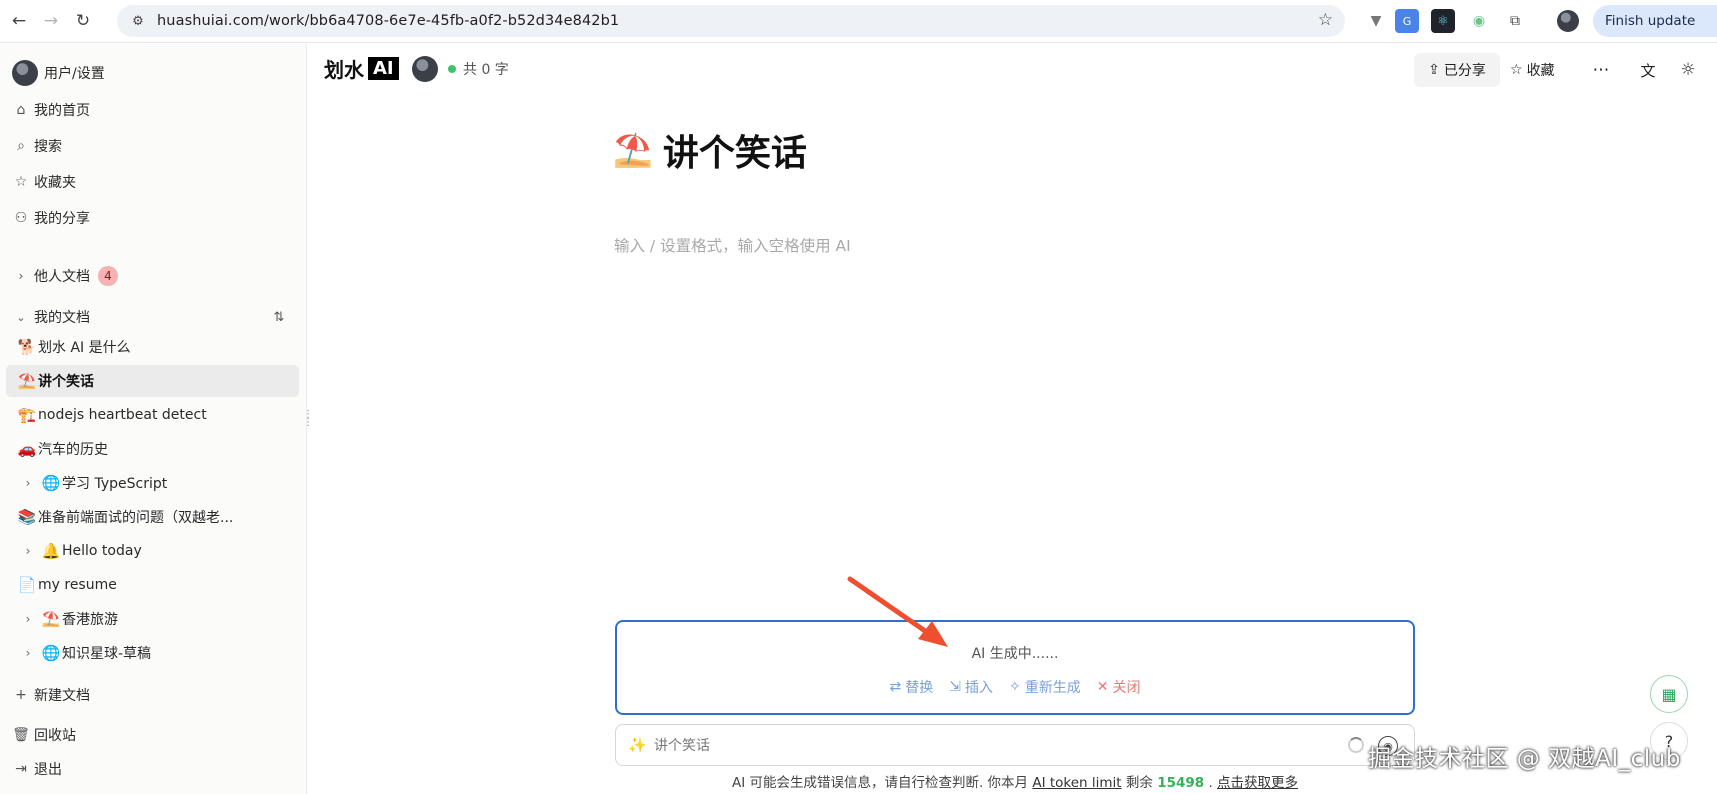 The width and height of the screenshot is (1717, 794). What do you see at coordinates (152, 347) in the screenshot?
I see `doc-item: 🐕 划水 AI 是什么` at bounding box center [152, 347].